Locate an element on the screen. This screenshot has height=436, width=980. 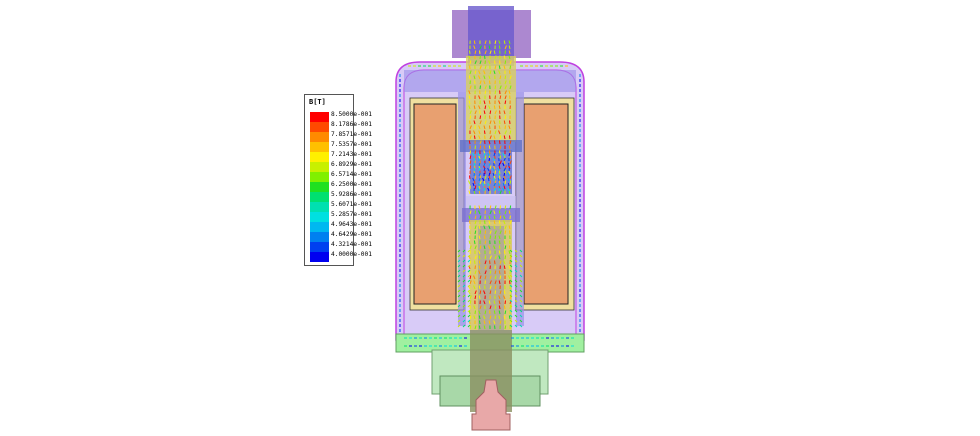
legend-label: 8.1786e-001 is located at coordinates (351, 124).